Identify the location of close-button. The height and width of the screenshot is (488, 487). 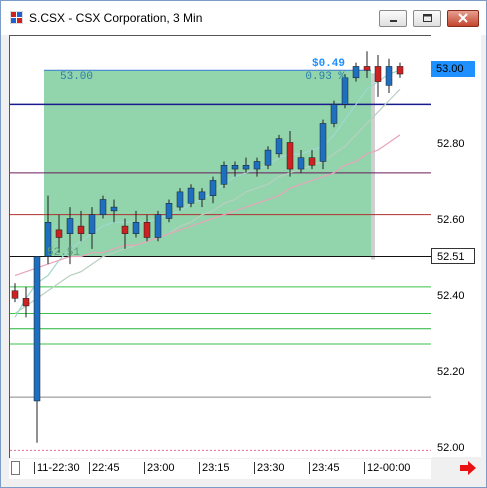
(463, 18).